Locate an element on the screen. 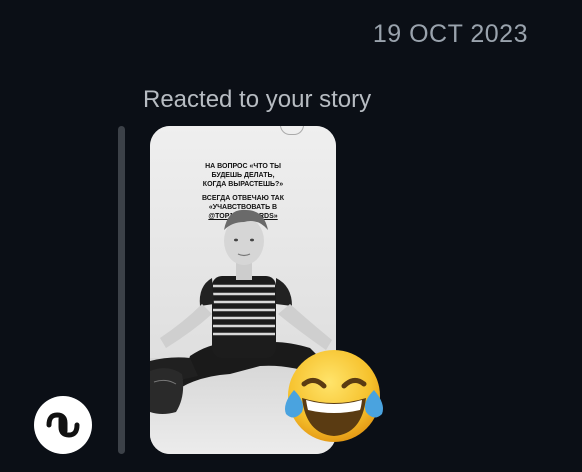  avatar is located at coordinates (63, 425).